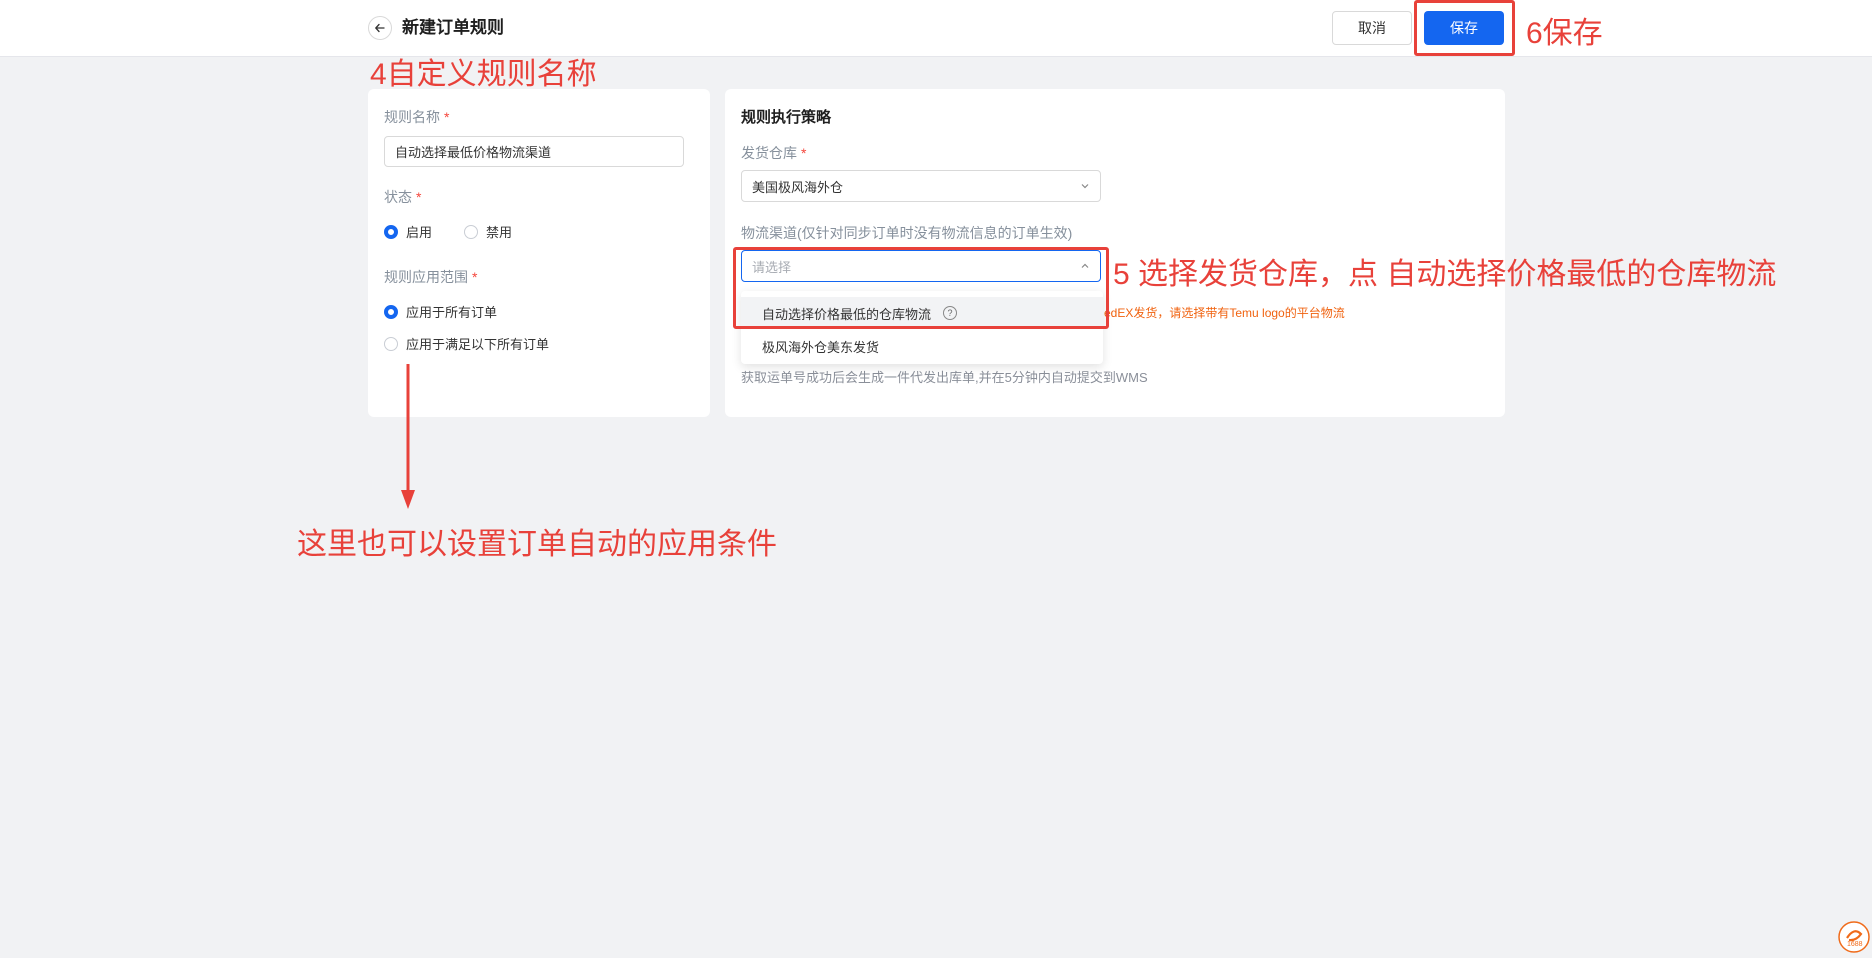 This screenshot has height=958, width=1872. I want to click on scope-all-radio: 应用于所有订单, so click(440, 311).